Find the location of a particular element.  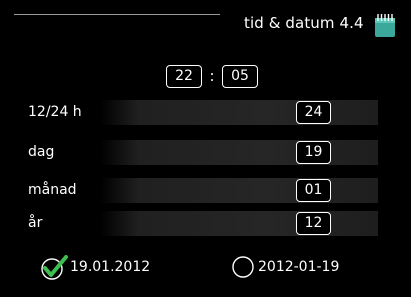

setting-label: 12/24 h is located at coordinates (55, 112).